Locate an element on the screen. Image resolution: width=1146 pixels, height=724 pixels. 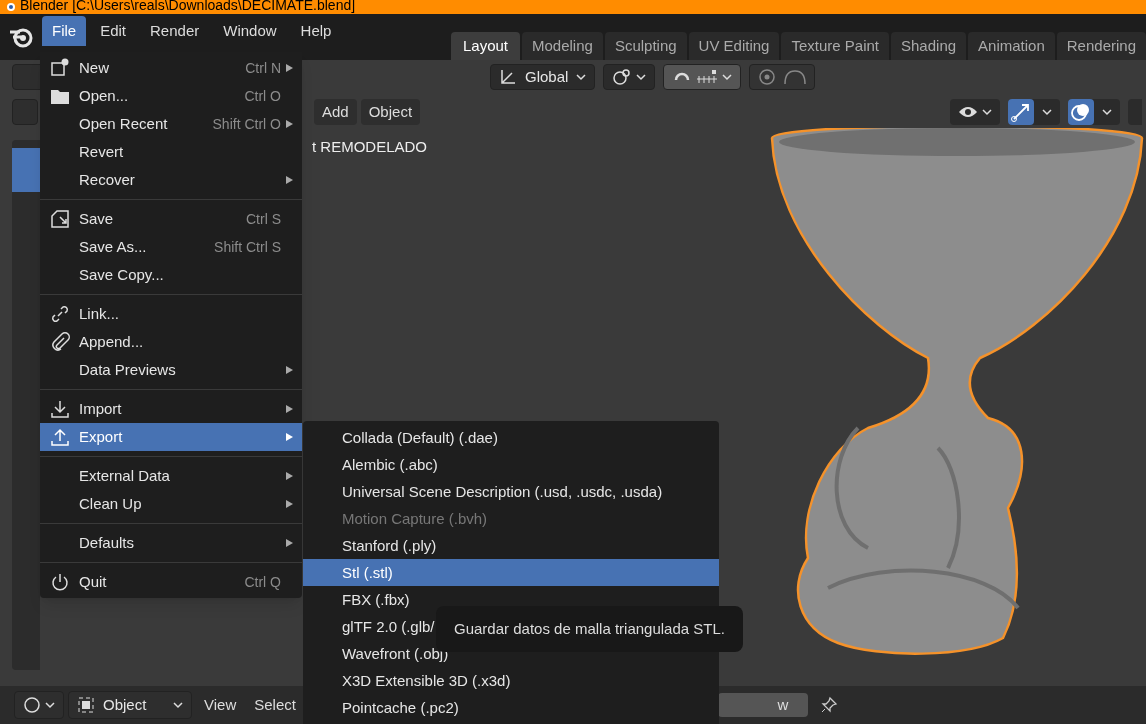
menu-bar-item: Window is located at coordinates (250, 31).